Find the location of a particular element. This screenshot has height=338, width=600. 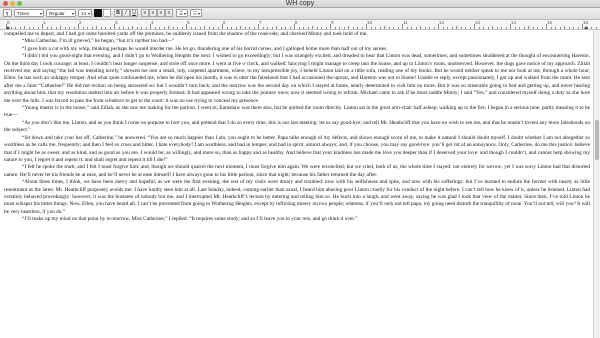

bold-button: B is located at coordinates (118, 13).